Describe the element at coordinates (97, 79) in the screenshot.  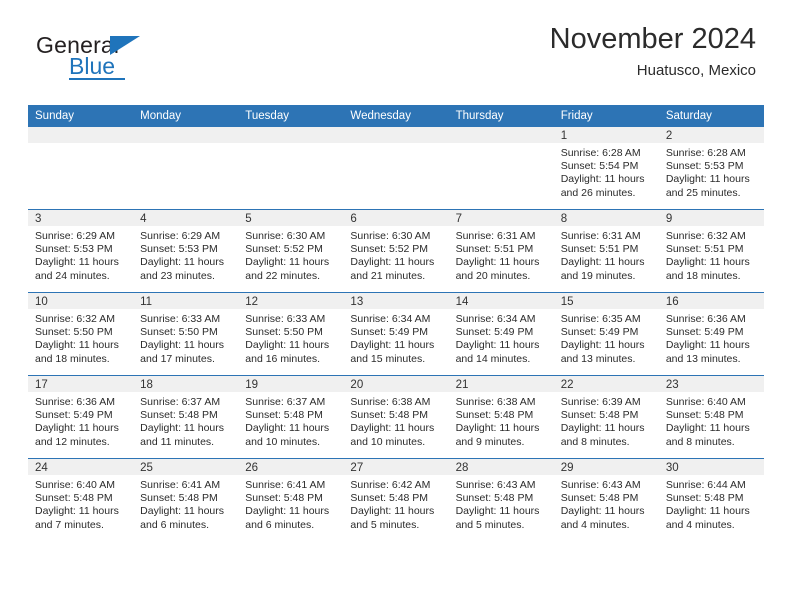
I see `logo-underline` at that location.